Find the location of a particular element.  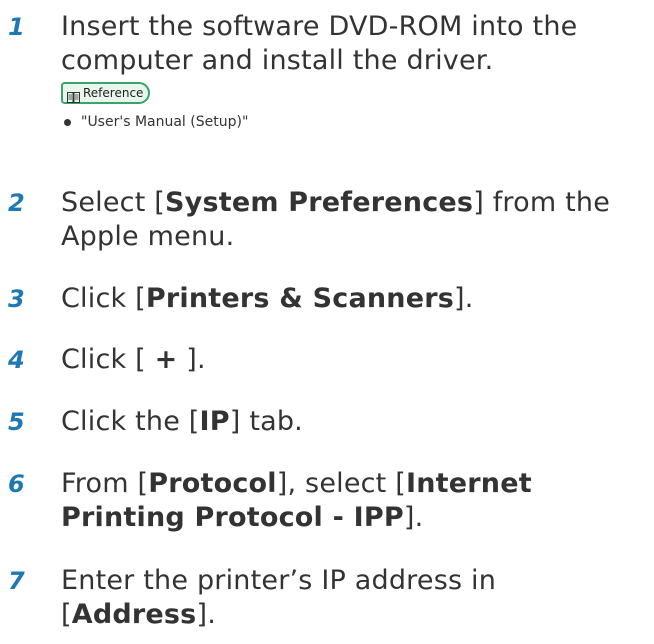

step-text-part: ], select [ is located at coordinates (341, 483).